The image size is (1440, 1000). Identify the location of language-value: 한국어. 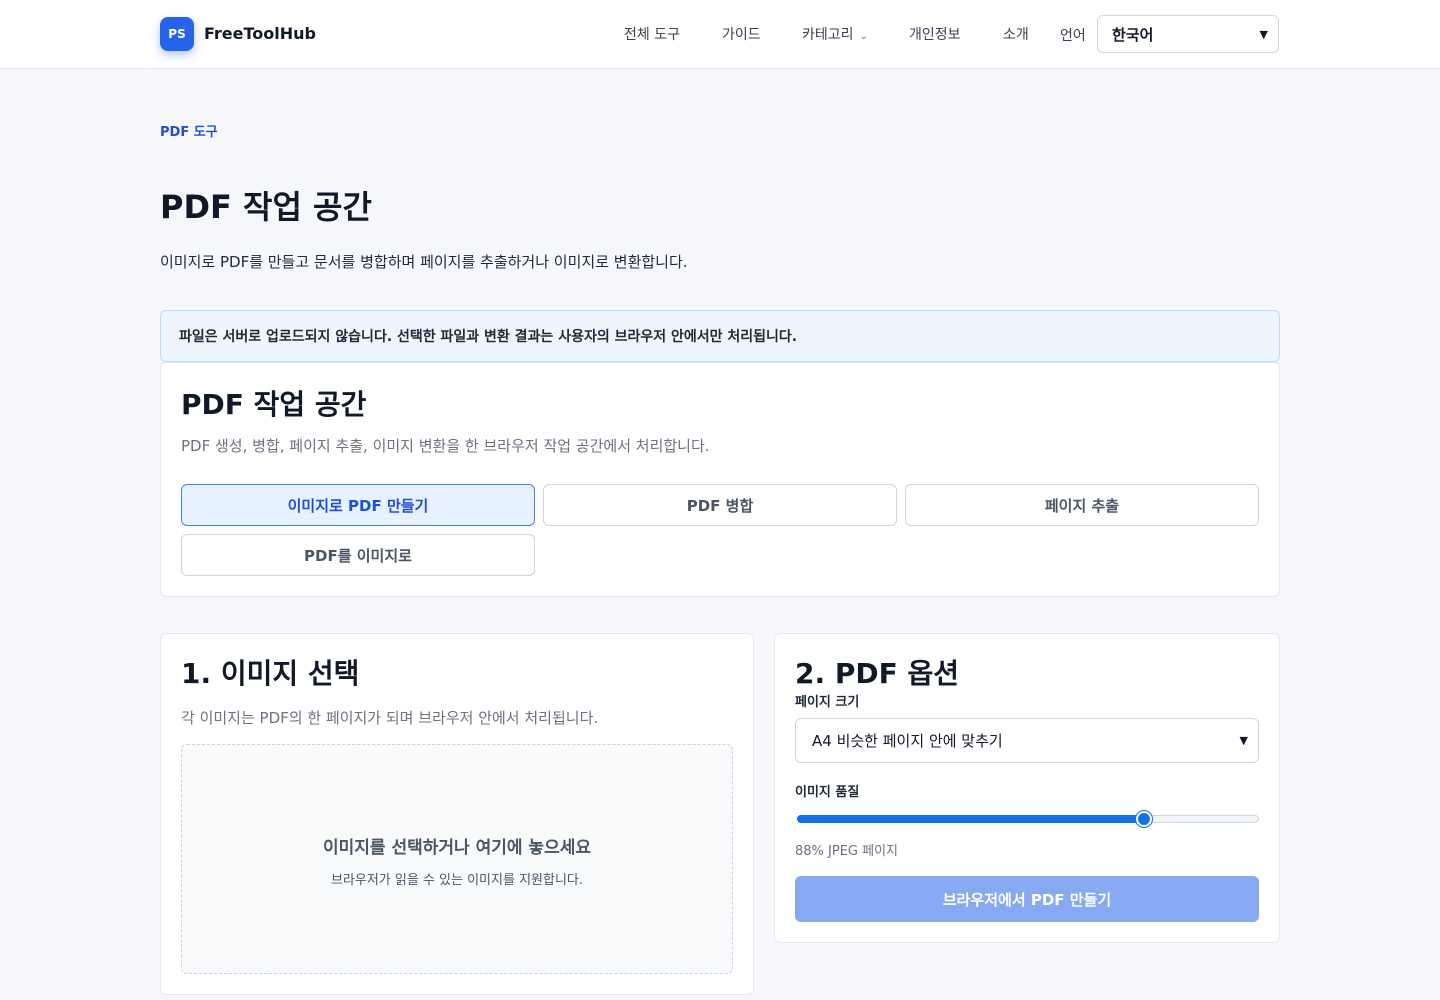
(1133, 34).